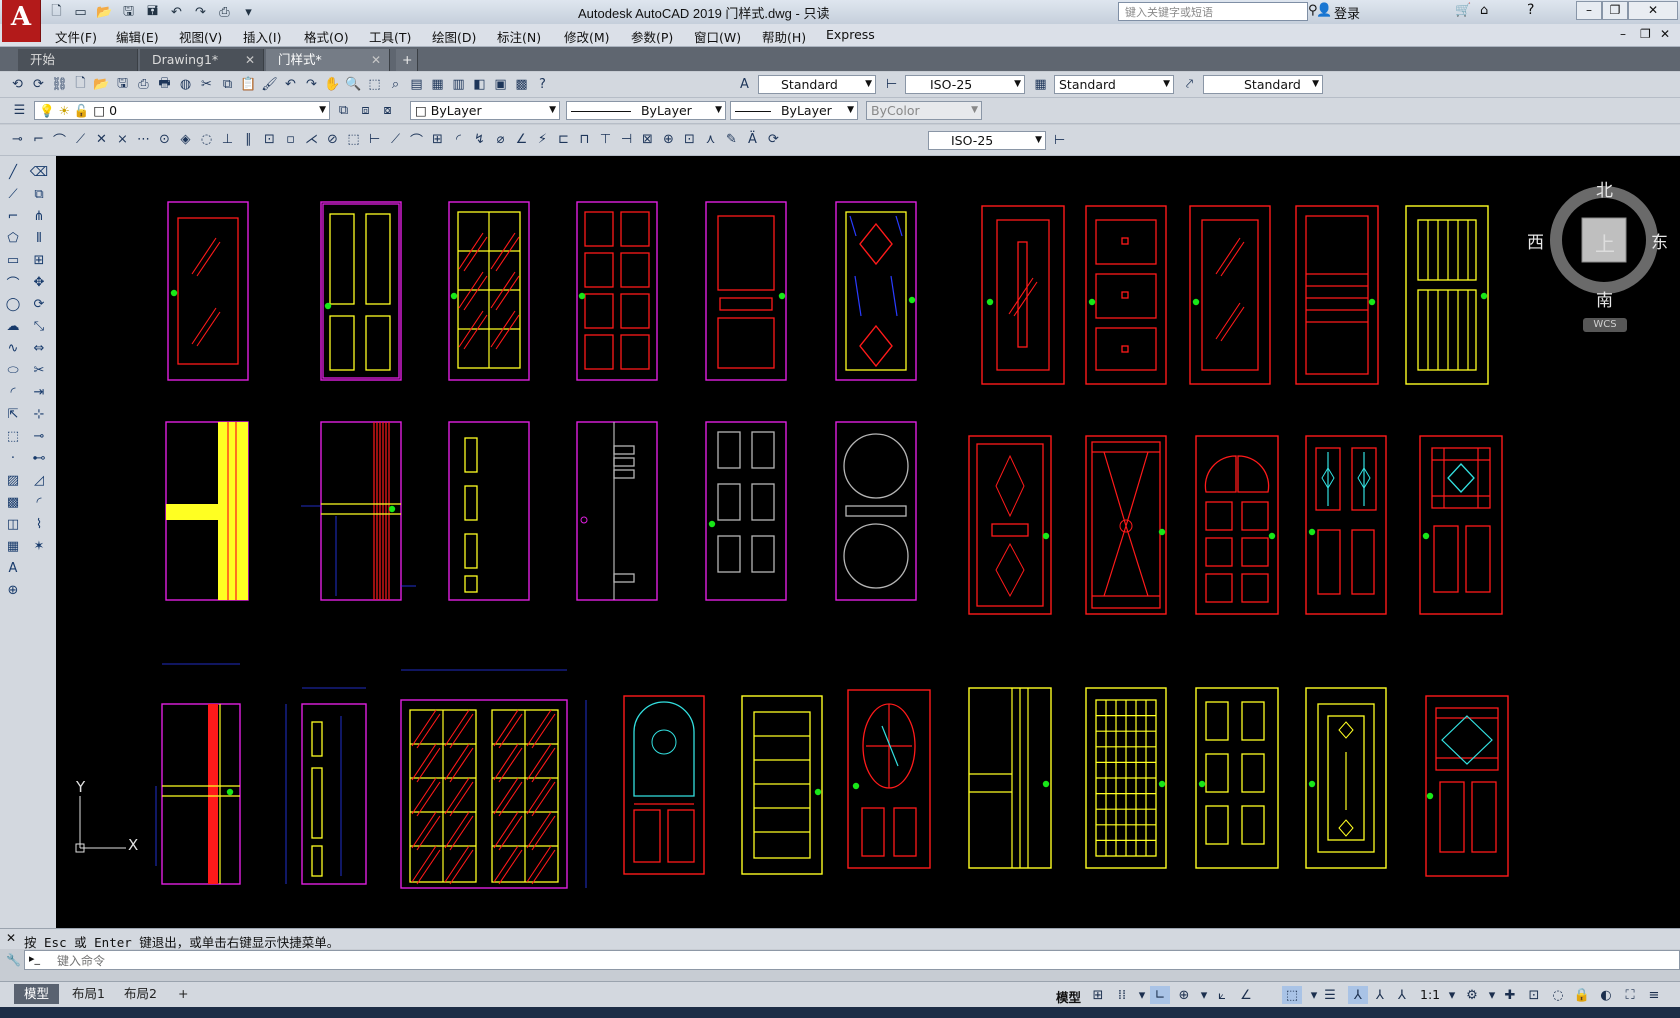 The width and height of the screenshot is (1680, 1018). I want to click on autodesk-exchange-icon: ⌂, so click(1484, 10).